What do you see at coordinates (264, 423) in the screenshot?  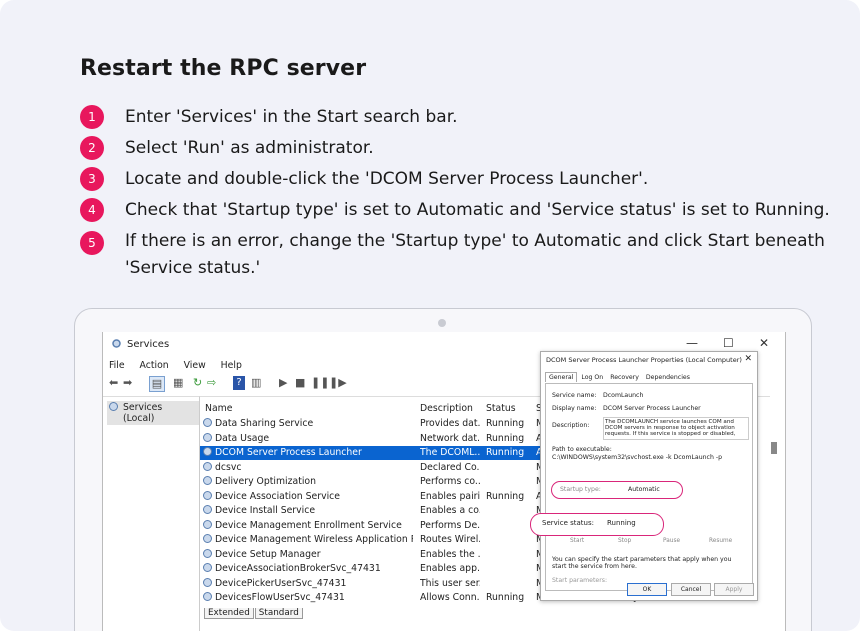 I see `service-name: Data Sharing Service` at bounding box center [264, 423].